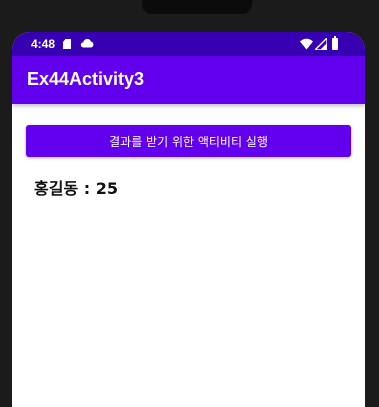  I want to click on camera-notch, so click(197, 7).